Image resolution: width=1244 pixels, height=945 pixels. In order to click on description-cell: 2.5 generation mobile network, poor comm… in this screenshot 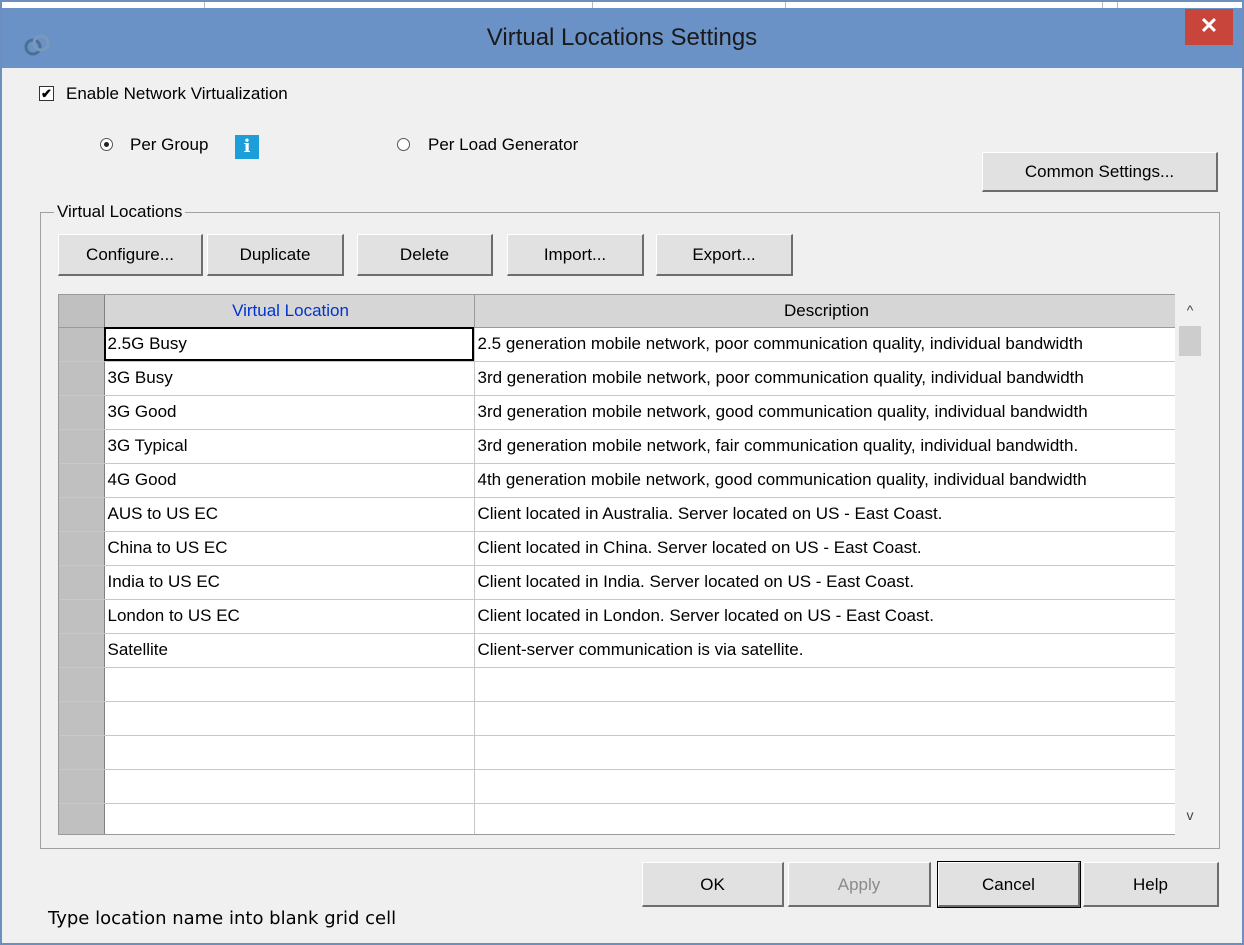, I will do `click(825, 344)`.